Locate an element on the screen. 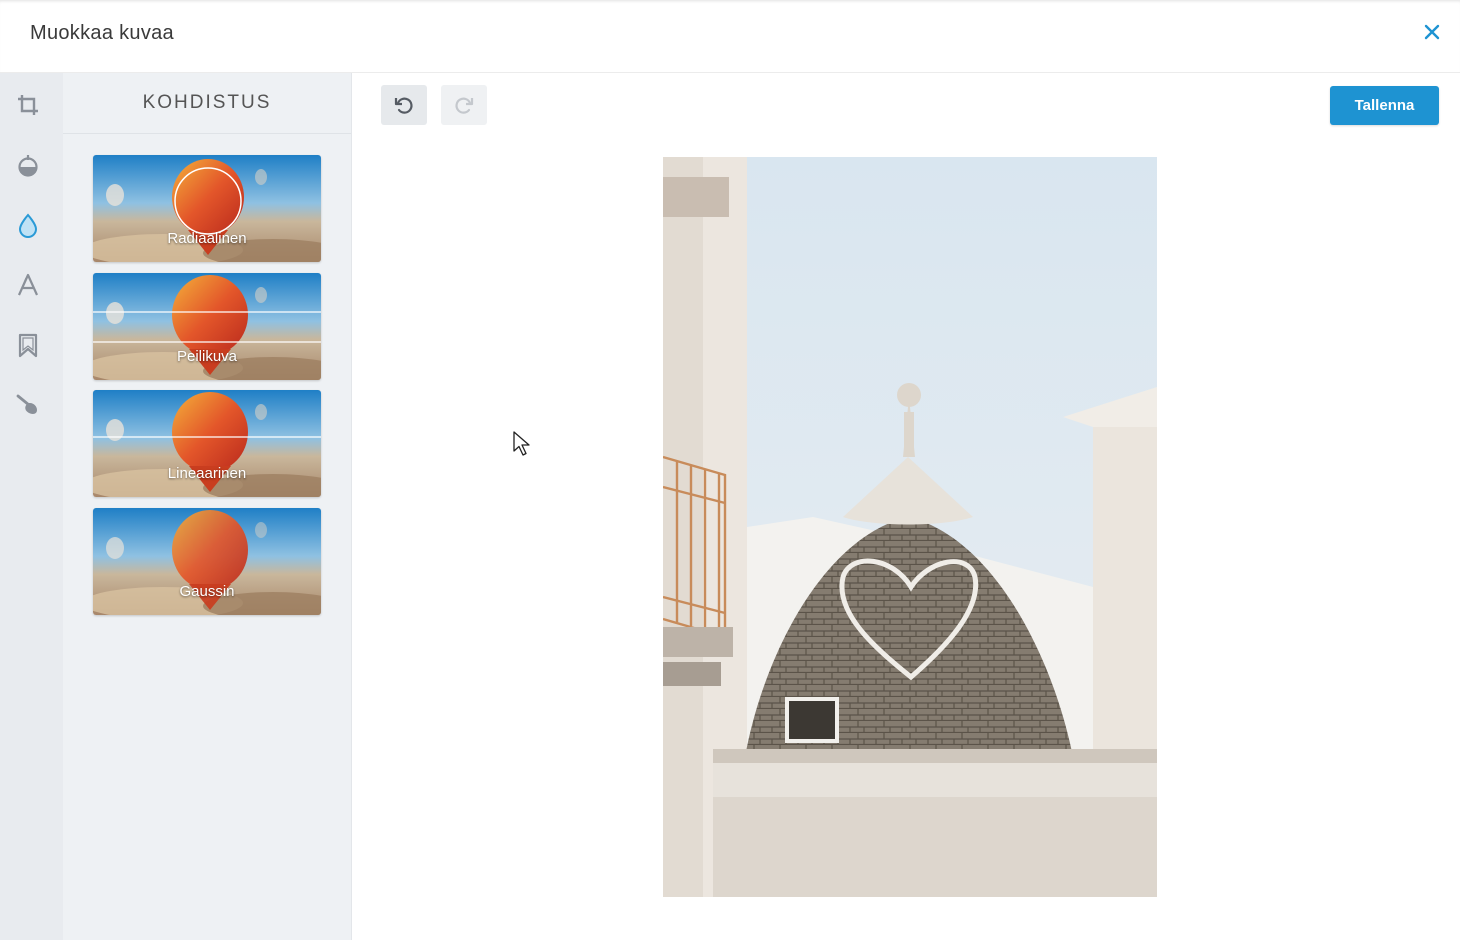 Image resolution: width=1460 pixels, height=940 pixels. sticker-tool-button is located at coordinates (28, 345).